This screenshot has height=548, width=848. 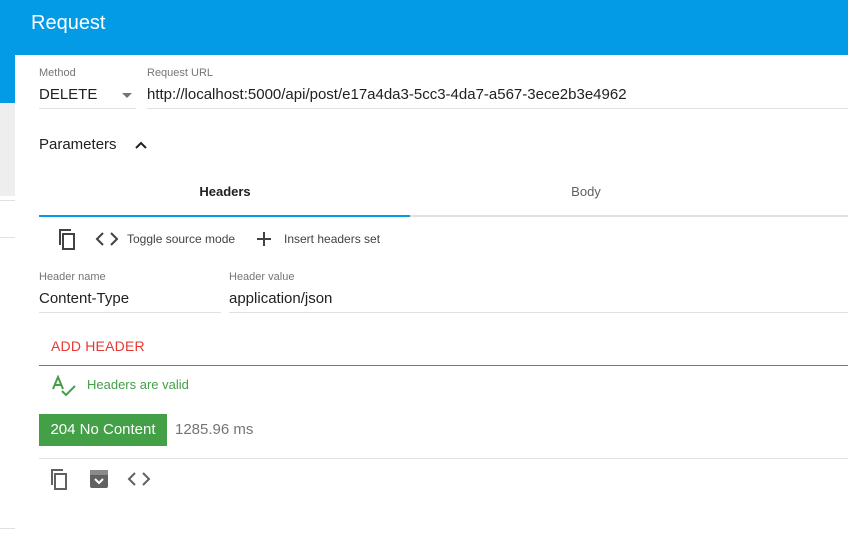 I want to click on drawer-selected-item, so click(x=7, y=79).